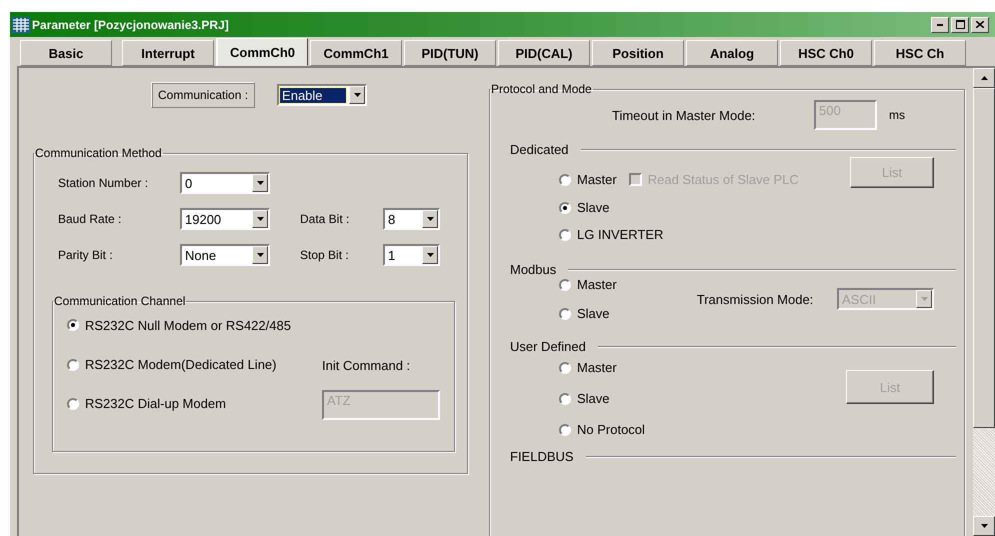 The height and width of the screenshot is (536, 995). What do you see at coordinates (322, 95) in the screenshot?
I see `dropdown: Enable` at bounding box center [322, 95].